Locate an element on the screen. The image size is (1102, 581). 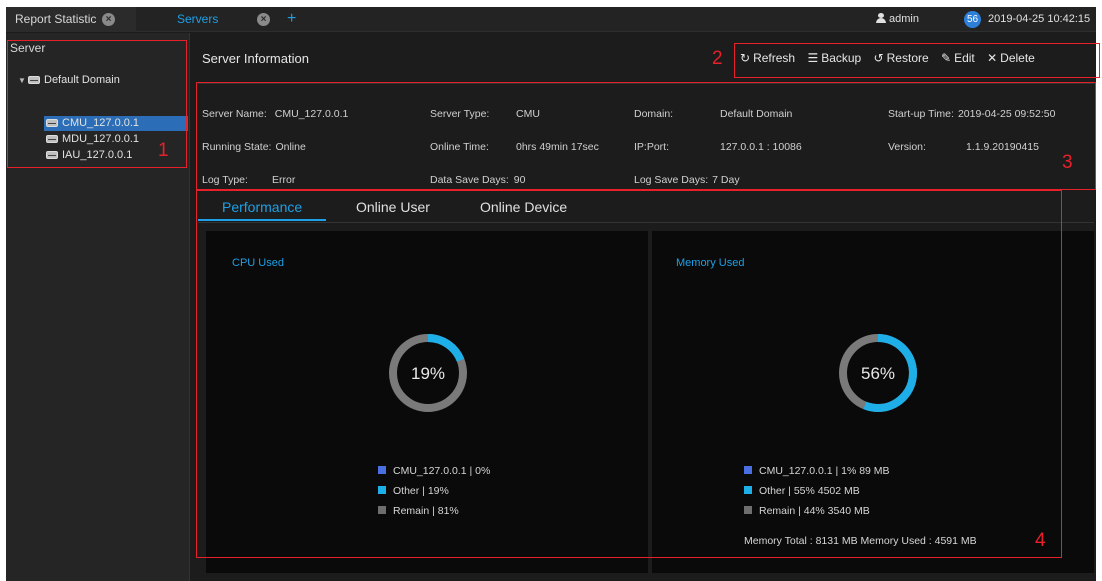
tab-label: Servers is located at coordinates (198, 19).